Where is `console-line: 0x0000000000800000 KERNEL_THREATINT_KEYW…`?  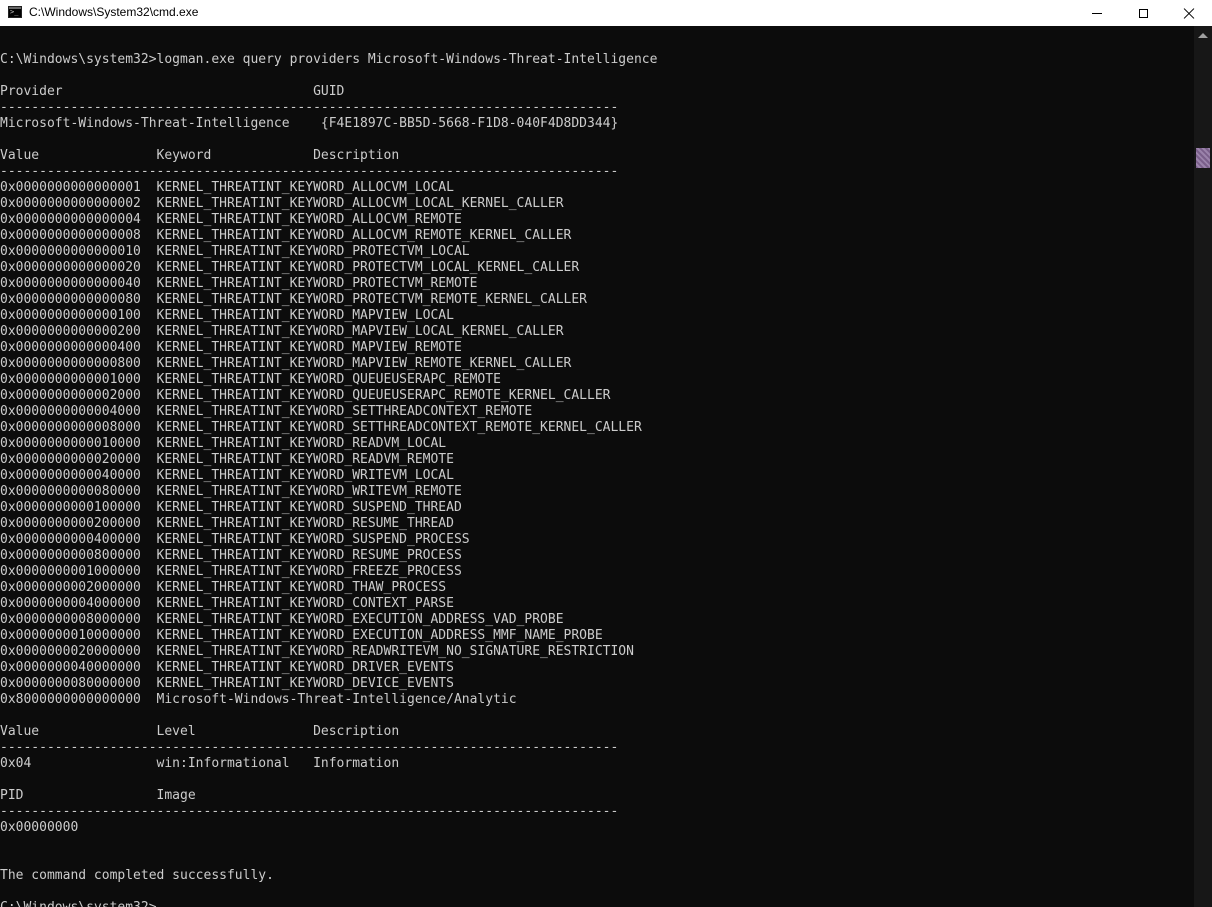 console-line: 0x0000000000800000 KERNEL_THREATINT_KEYW… is located at coordinates (231, 555).